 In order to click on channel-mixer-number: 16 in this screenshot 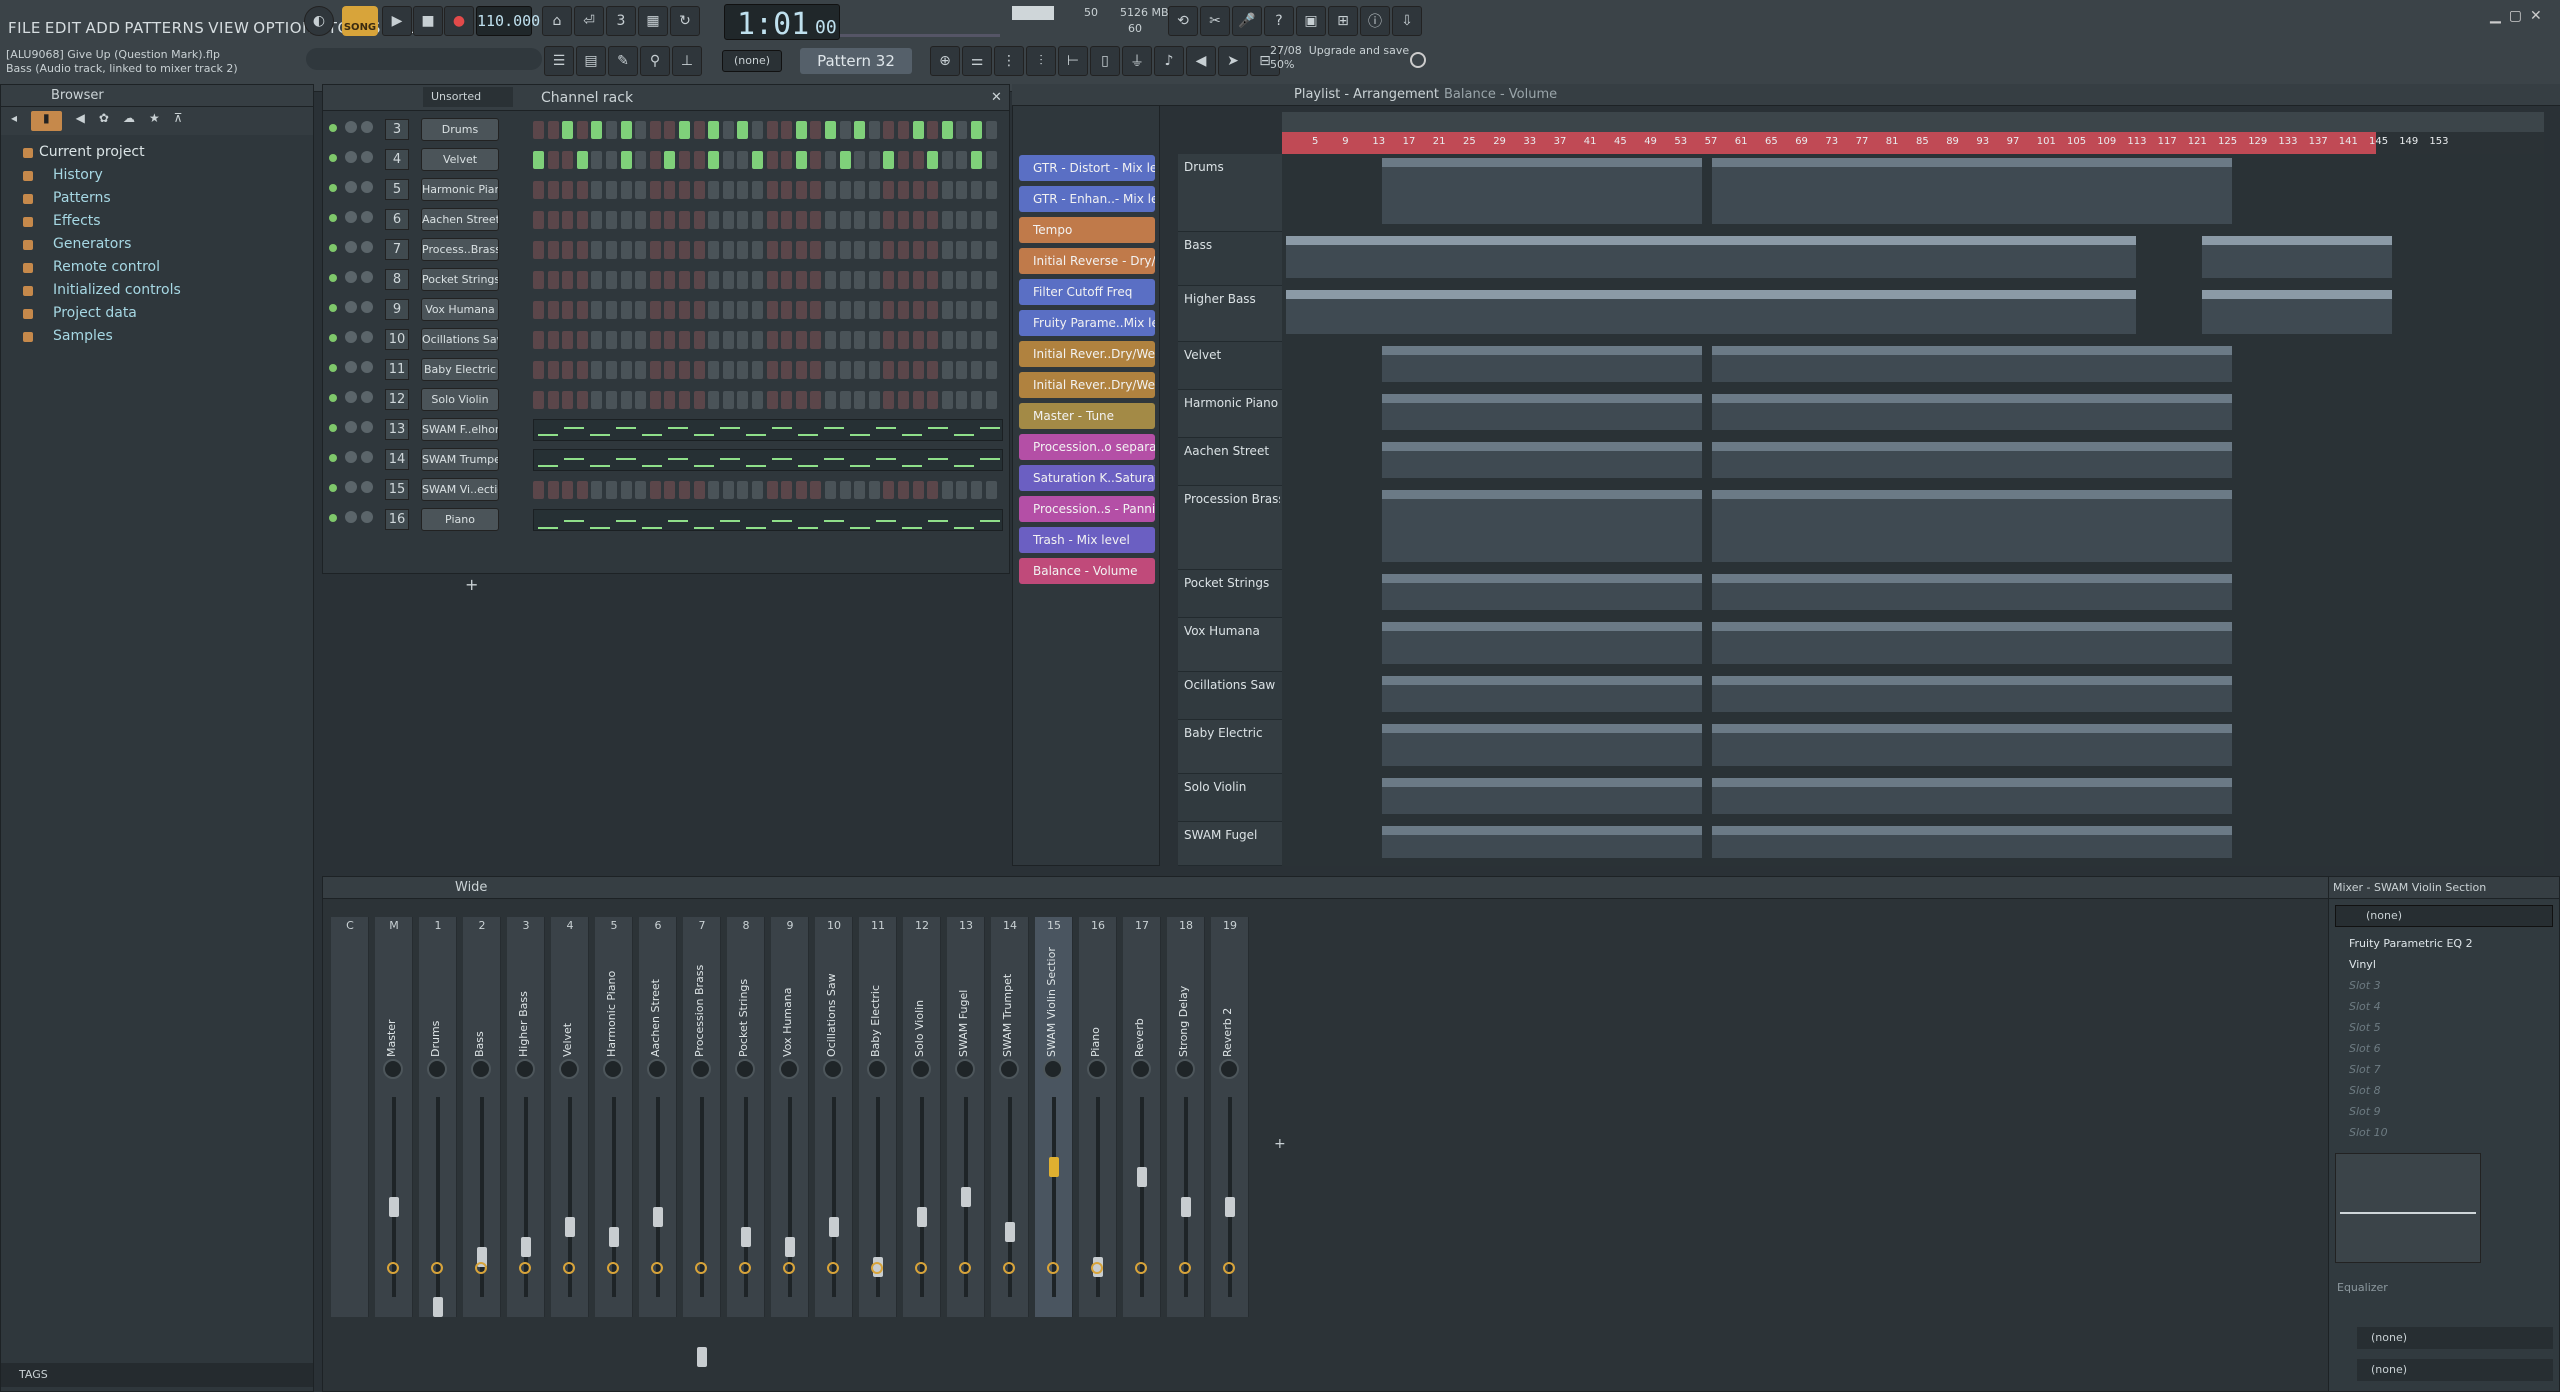, I will do `click(397, 519)`.